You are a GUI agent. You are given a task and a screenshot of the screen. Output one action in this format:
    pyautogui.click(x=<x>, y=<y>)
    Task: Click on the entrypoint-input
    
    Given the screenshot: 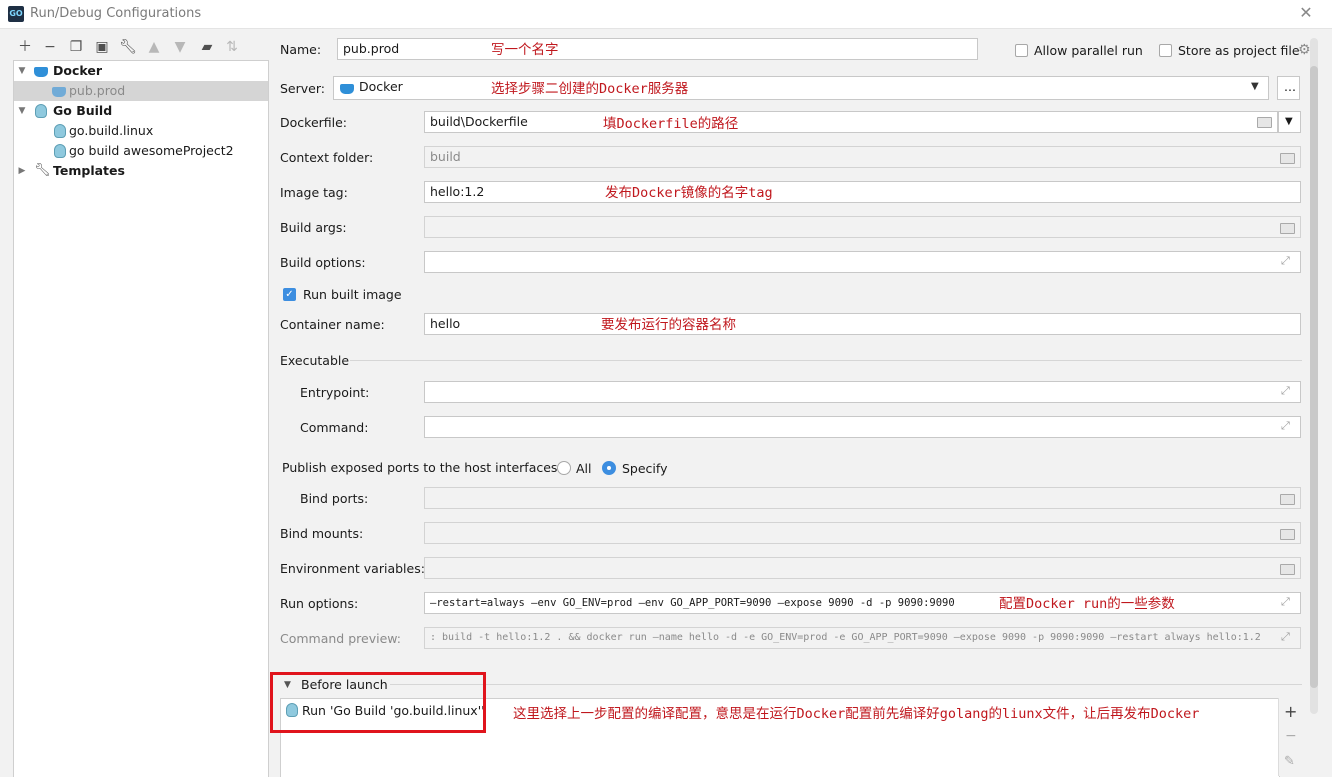 What is the action you would take?
    pyautogui.click(x=862, y=392)
    